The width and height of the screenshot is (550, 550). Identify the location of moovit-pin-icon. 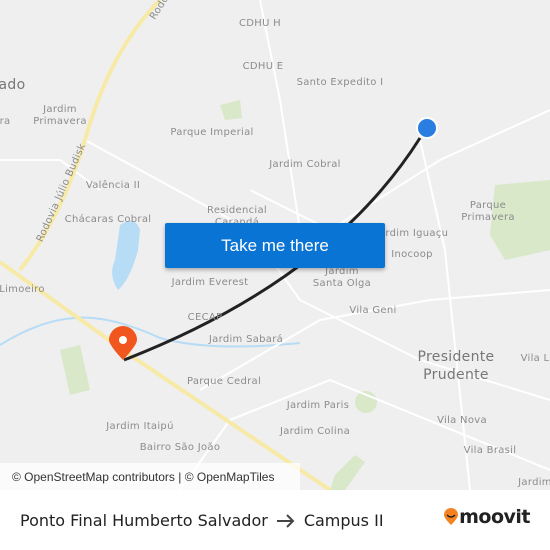
(451, 516).